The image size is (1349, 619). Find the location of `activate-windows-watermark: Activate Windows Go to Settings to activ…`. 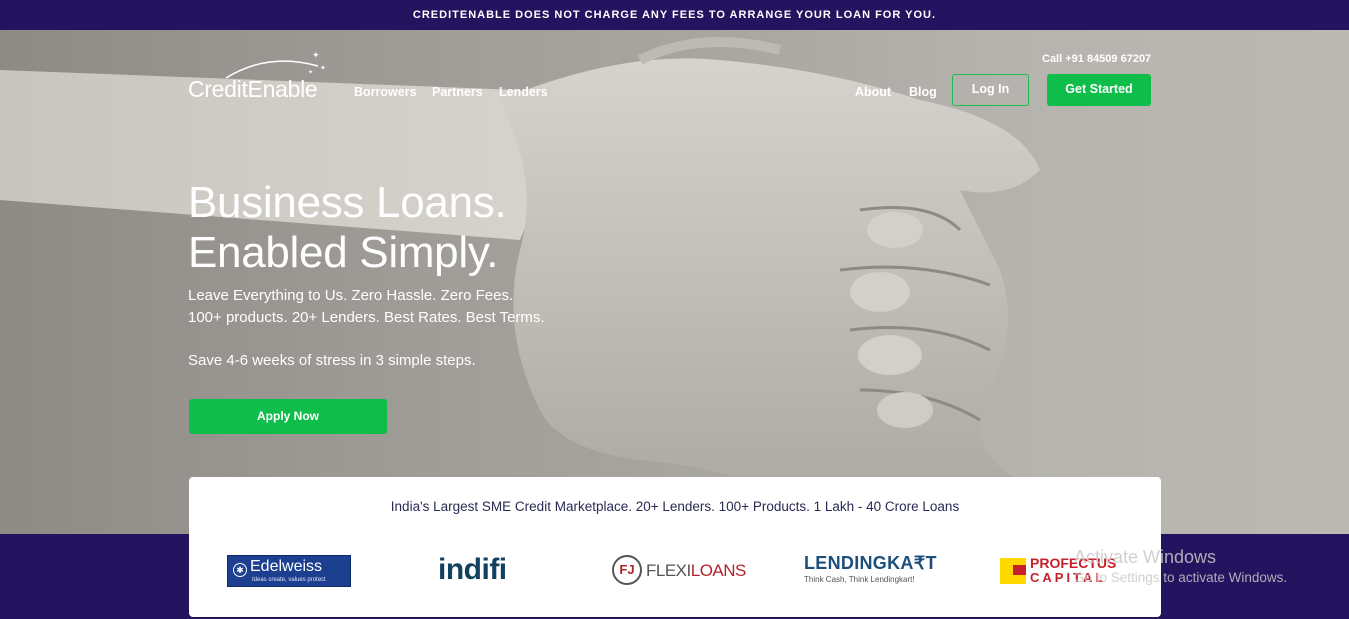

activate-windows-watermark: Activate Windows Go to Settings to activ… is located at coordinates (1180, 566).